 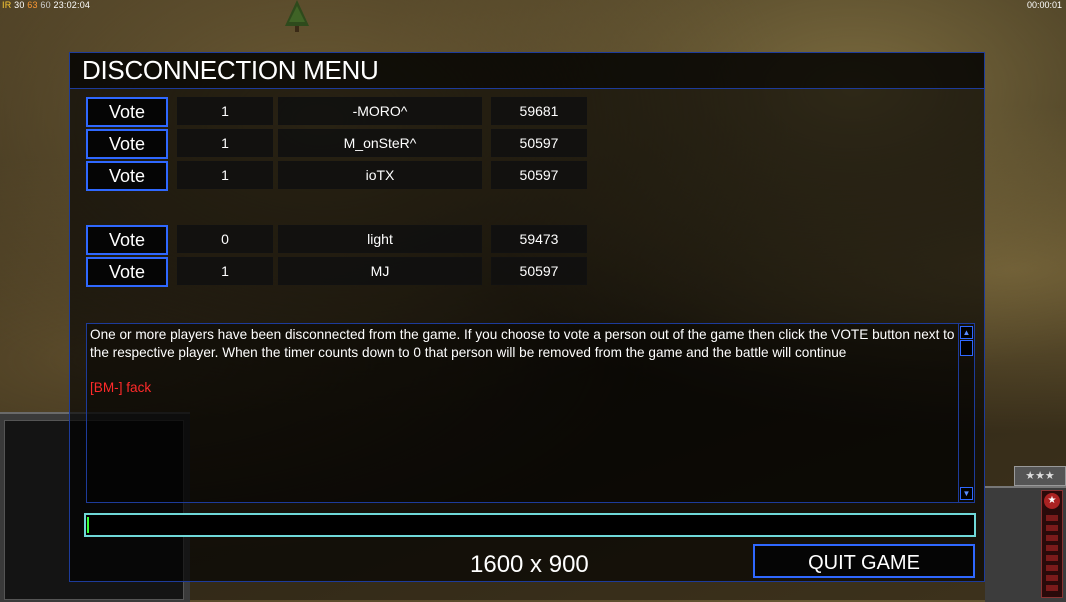 What do you see at coordinates (225, 239) in the screenshot?
I see `vote-count: 0` at bounding box center [225, 239].